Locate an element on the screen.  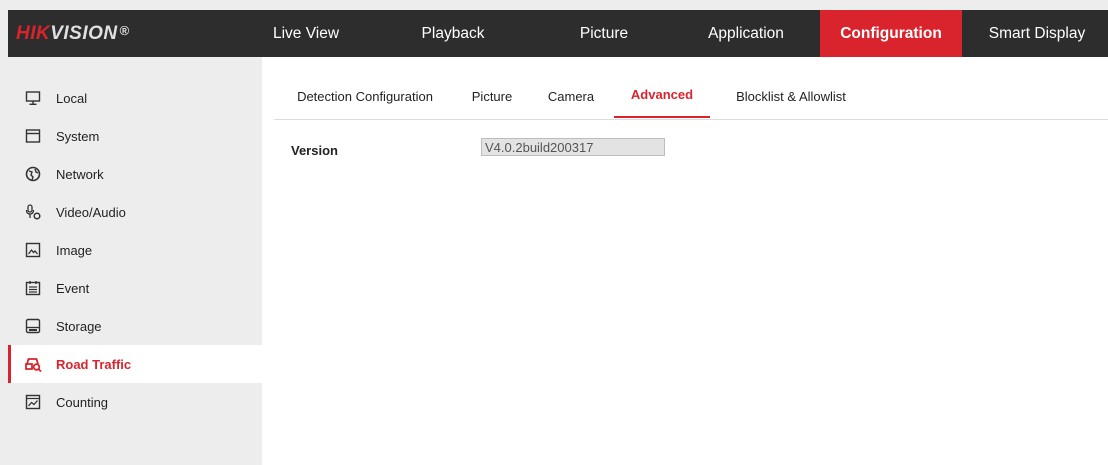
version-label: Version is located at coordinates (314, 150).